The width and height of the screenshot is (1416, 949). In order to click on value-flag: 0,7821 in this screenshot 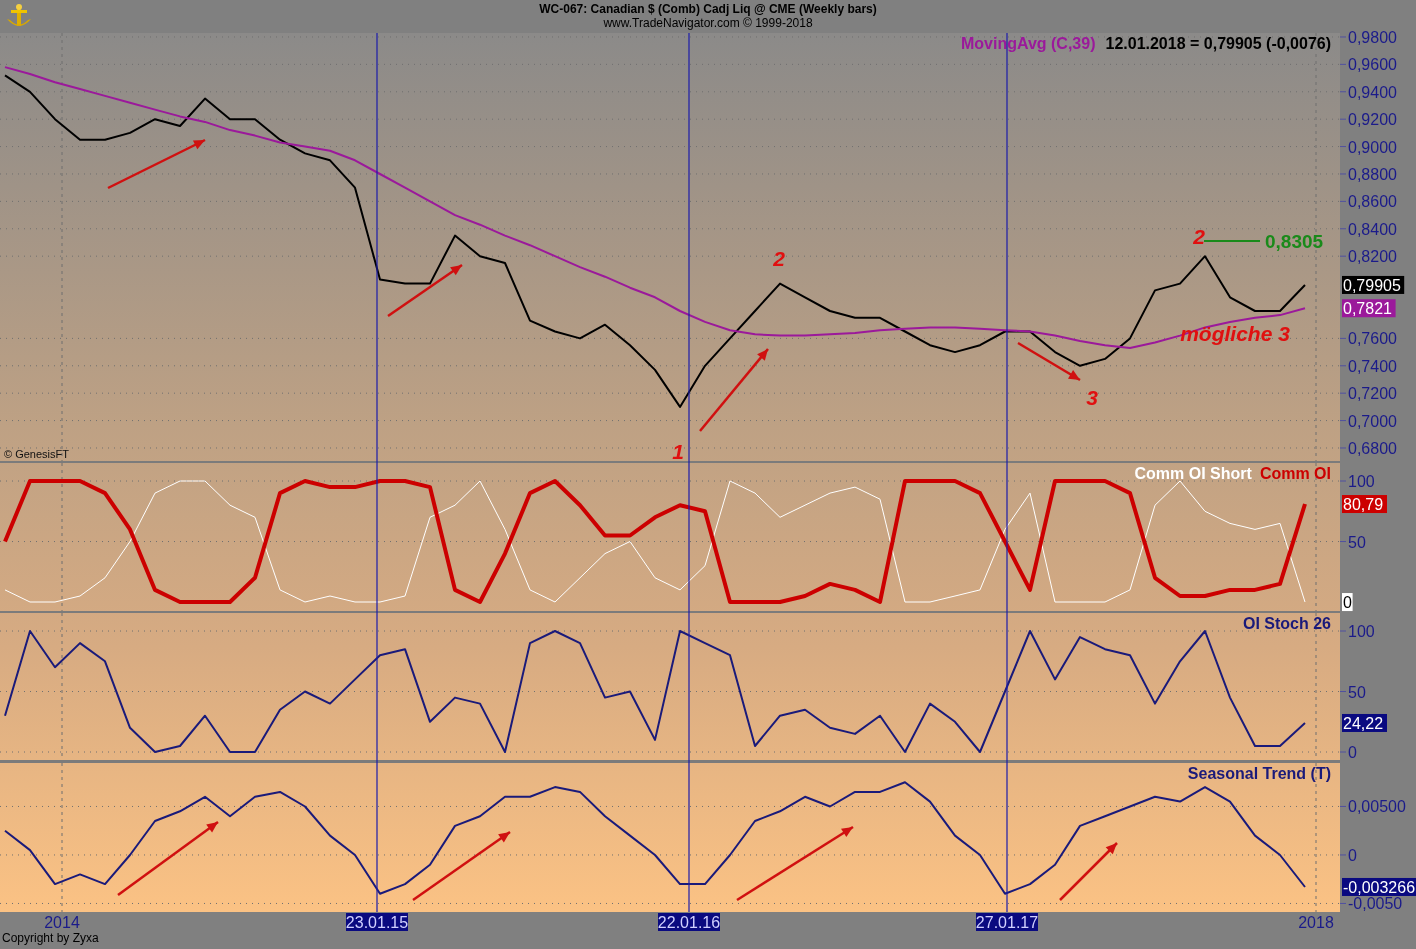, I will do `click(1369, 308)`.